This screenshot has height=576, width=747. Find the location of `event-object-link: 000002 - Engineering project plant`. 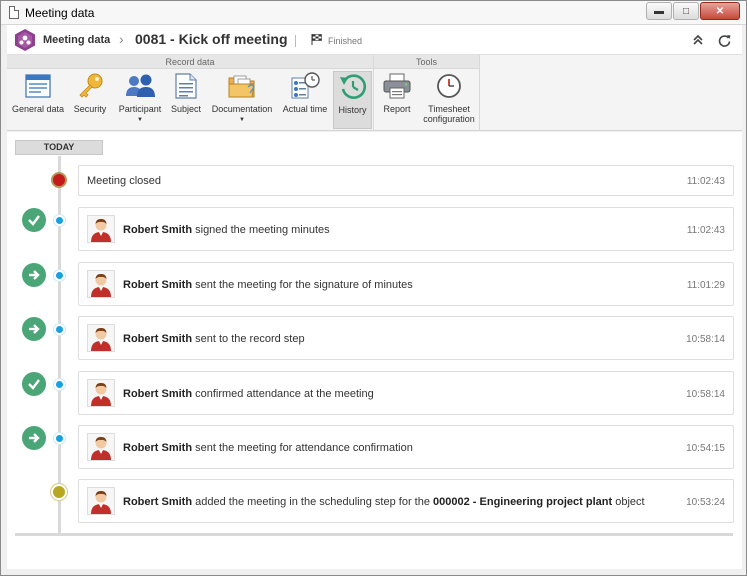

event-object-link: 000002 - Engineering project plant is located at coordinates (522, 502).